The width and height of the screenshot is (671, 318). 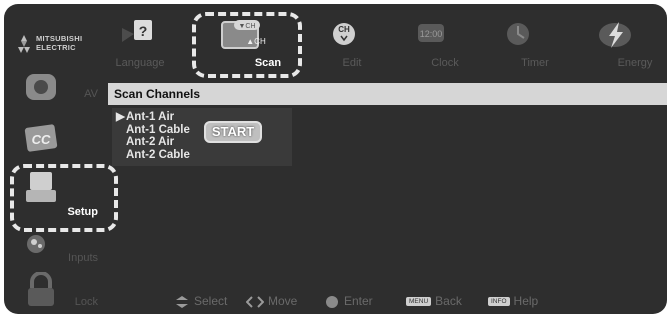 What do you see at coordinates (36, 244) in the screenshot?
I see `inputs-icon` at bounding box center [36, 244].